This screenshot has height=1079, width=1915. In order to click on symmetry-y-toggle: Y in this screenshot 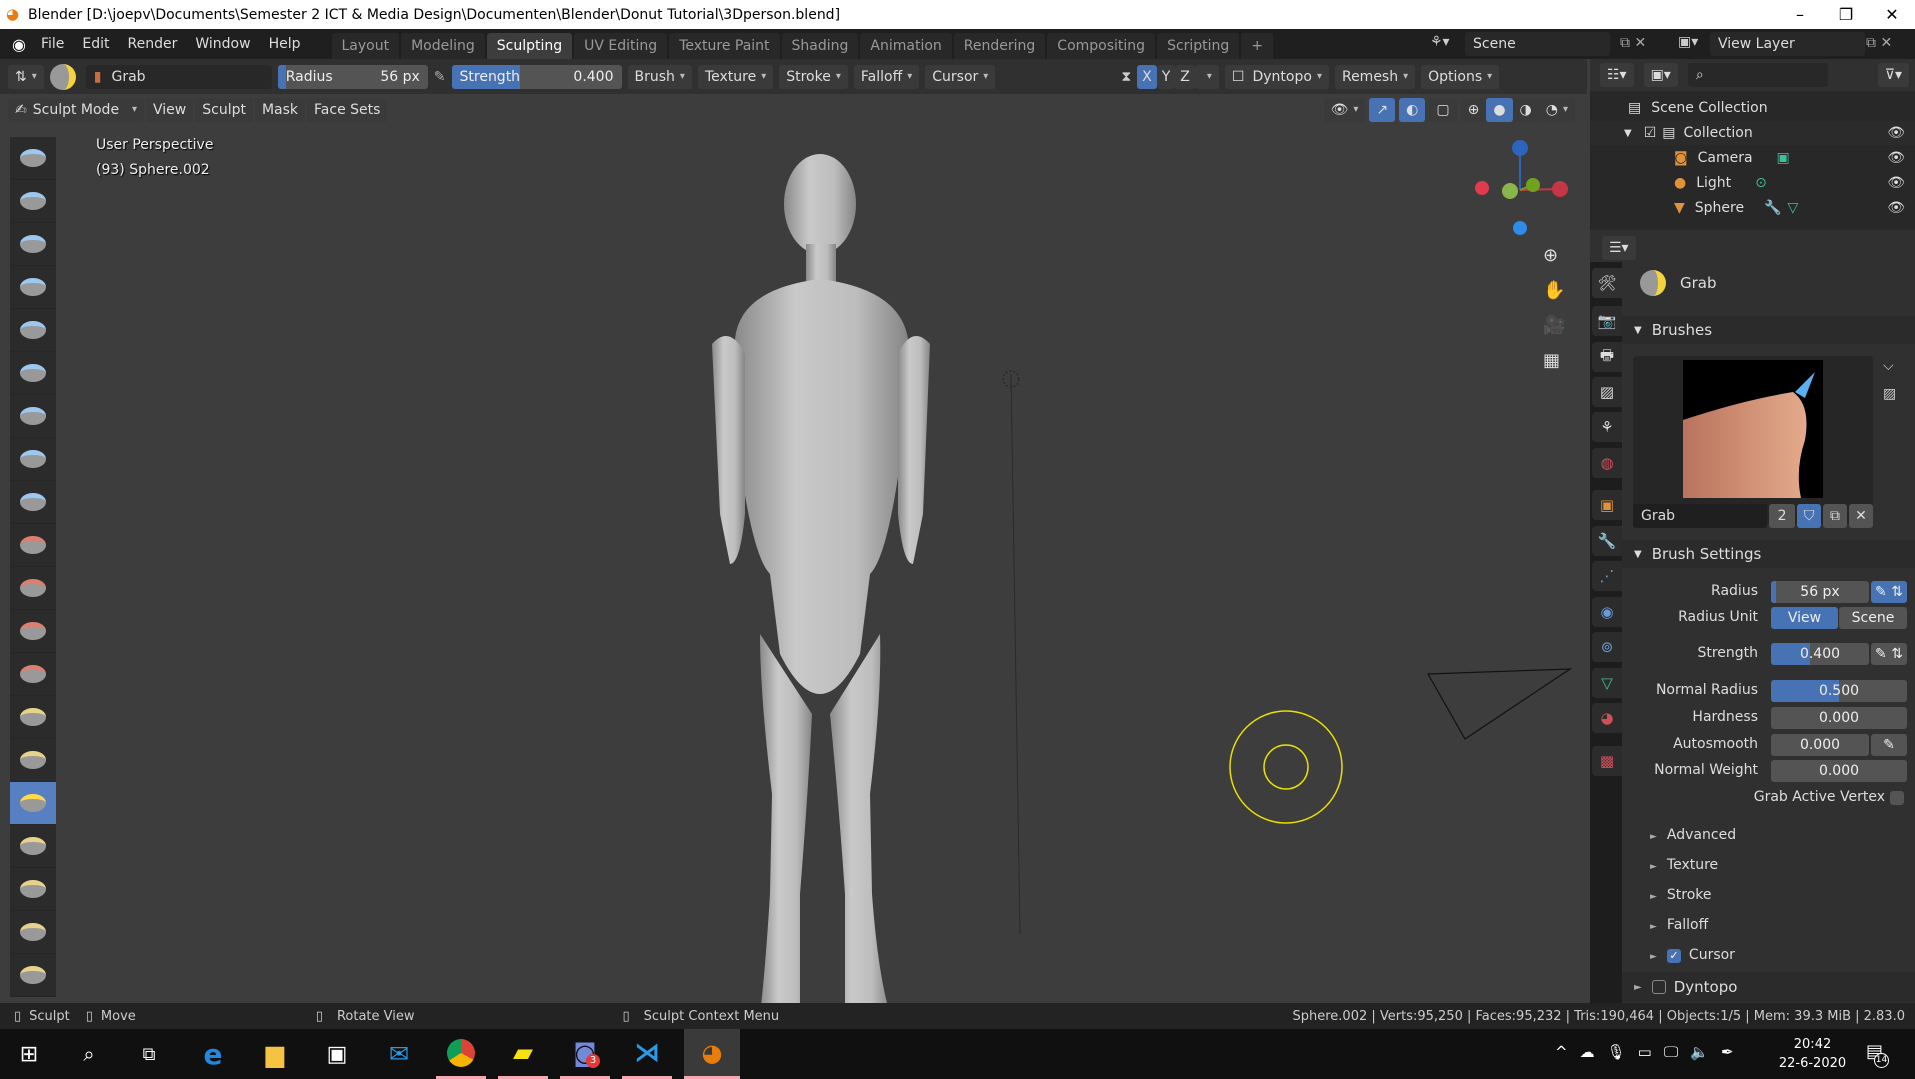, I will do `click(1166, 76)`.